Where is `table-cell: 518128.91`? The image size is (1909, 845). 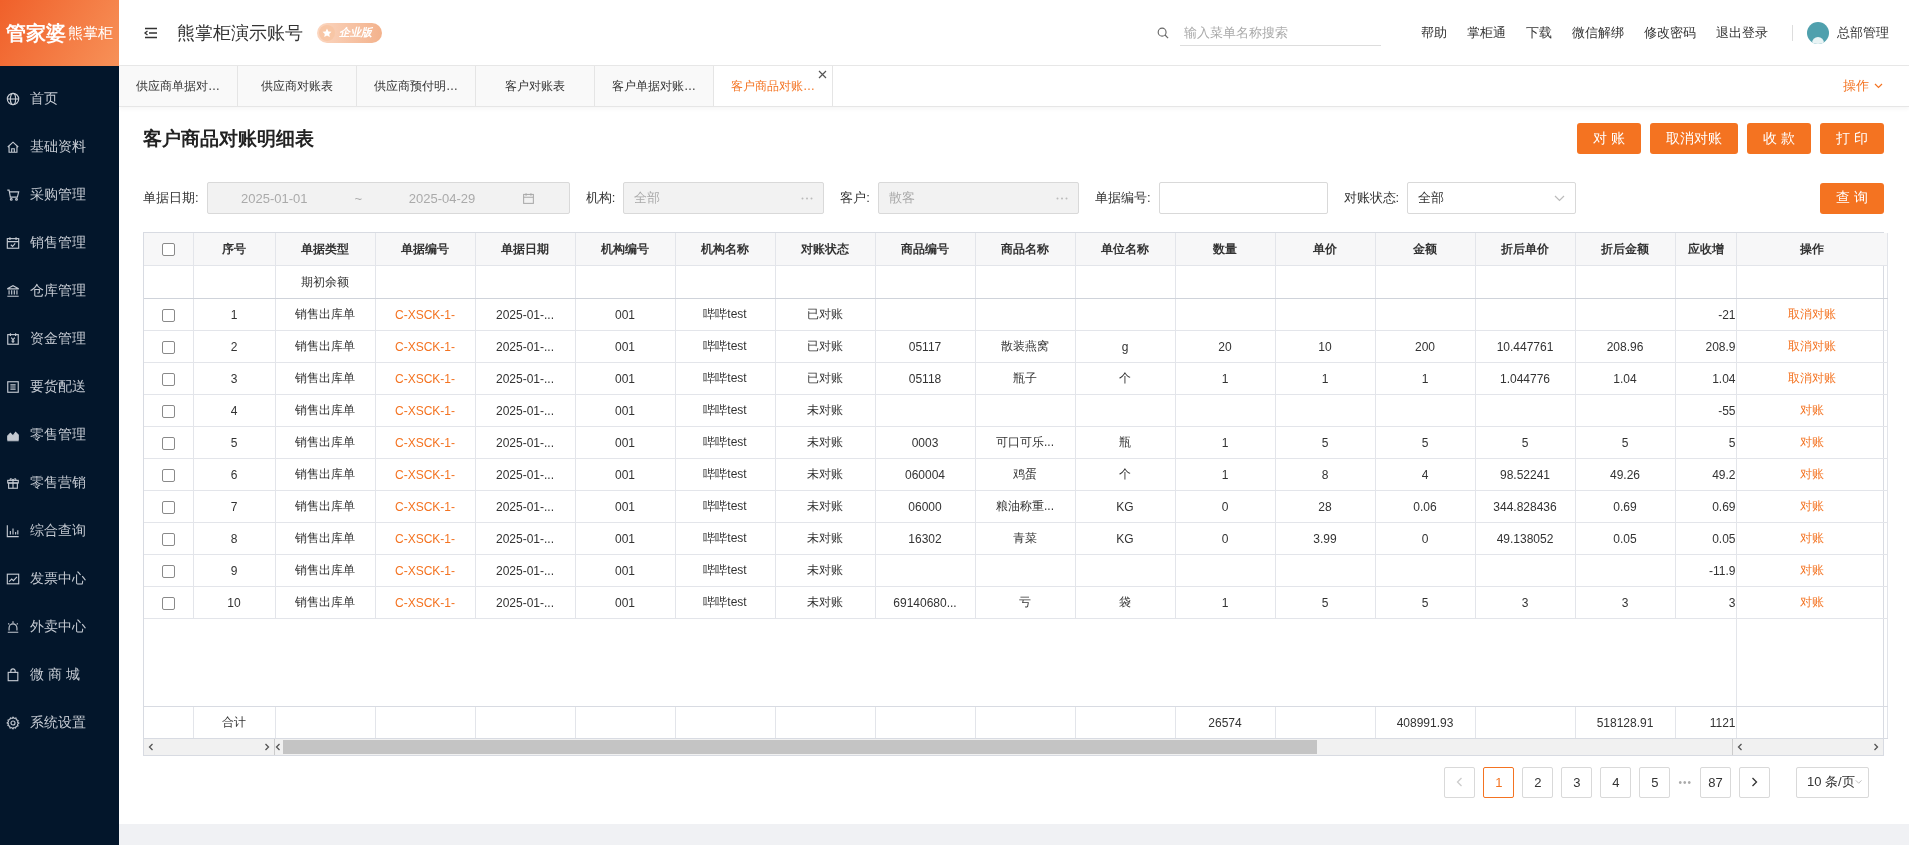
table-cell: 518128.91 is located at coordinates (1625, 722).